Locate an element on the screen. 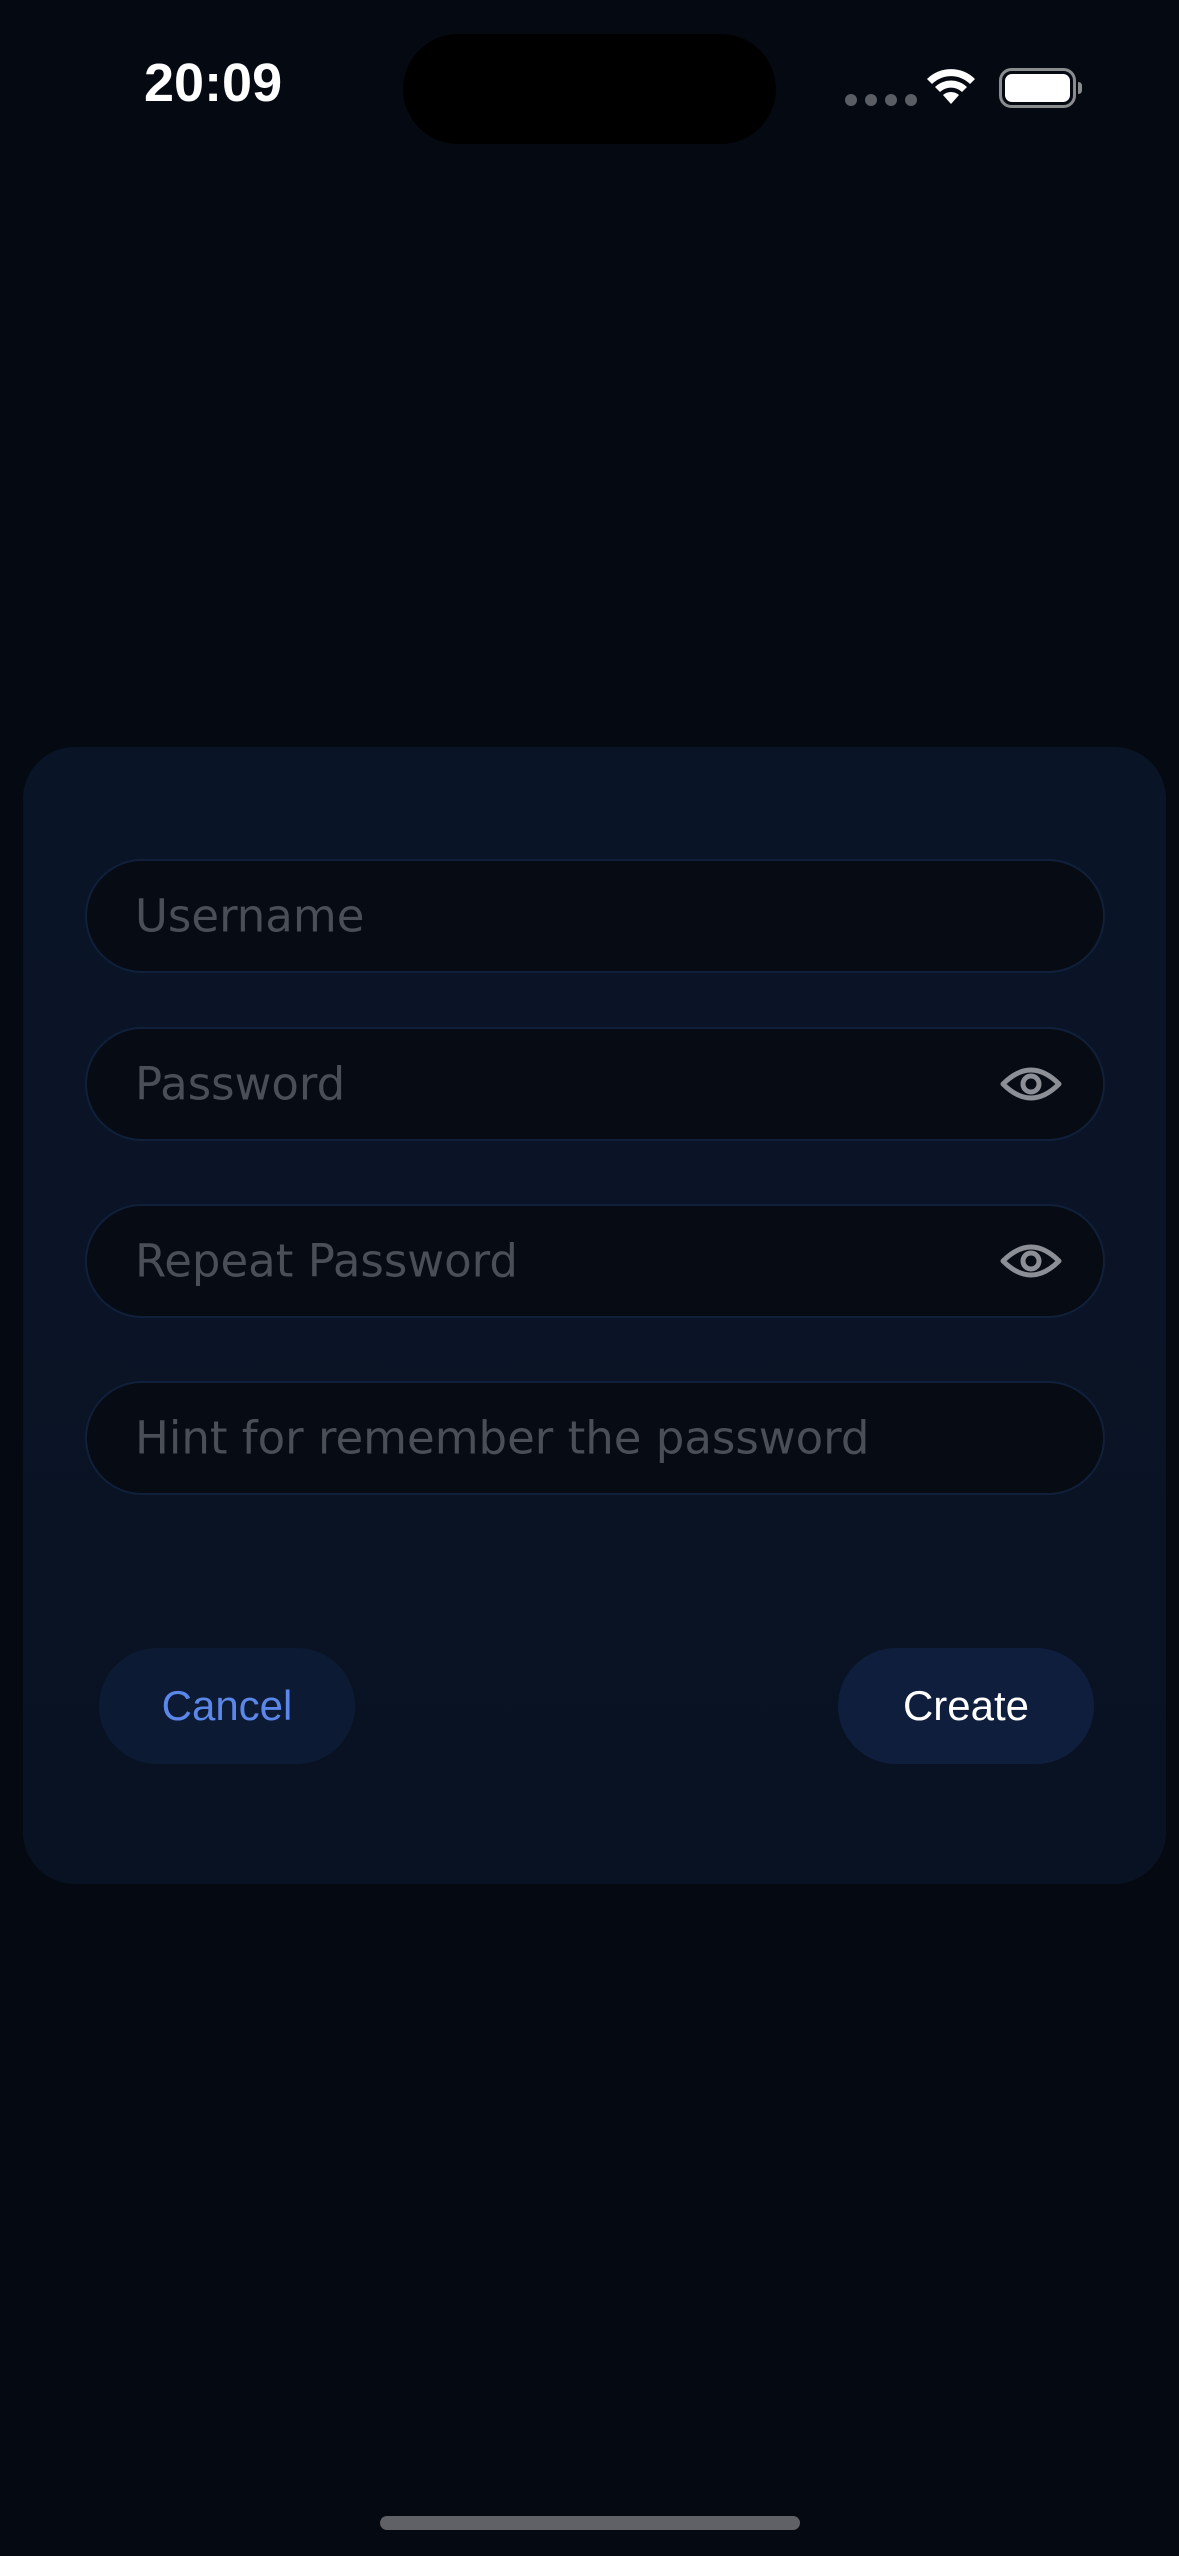 This screenshot has height=2556, width=1179. battery-icon is located at coordinates (1040, 88).